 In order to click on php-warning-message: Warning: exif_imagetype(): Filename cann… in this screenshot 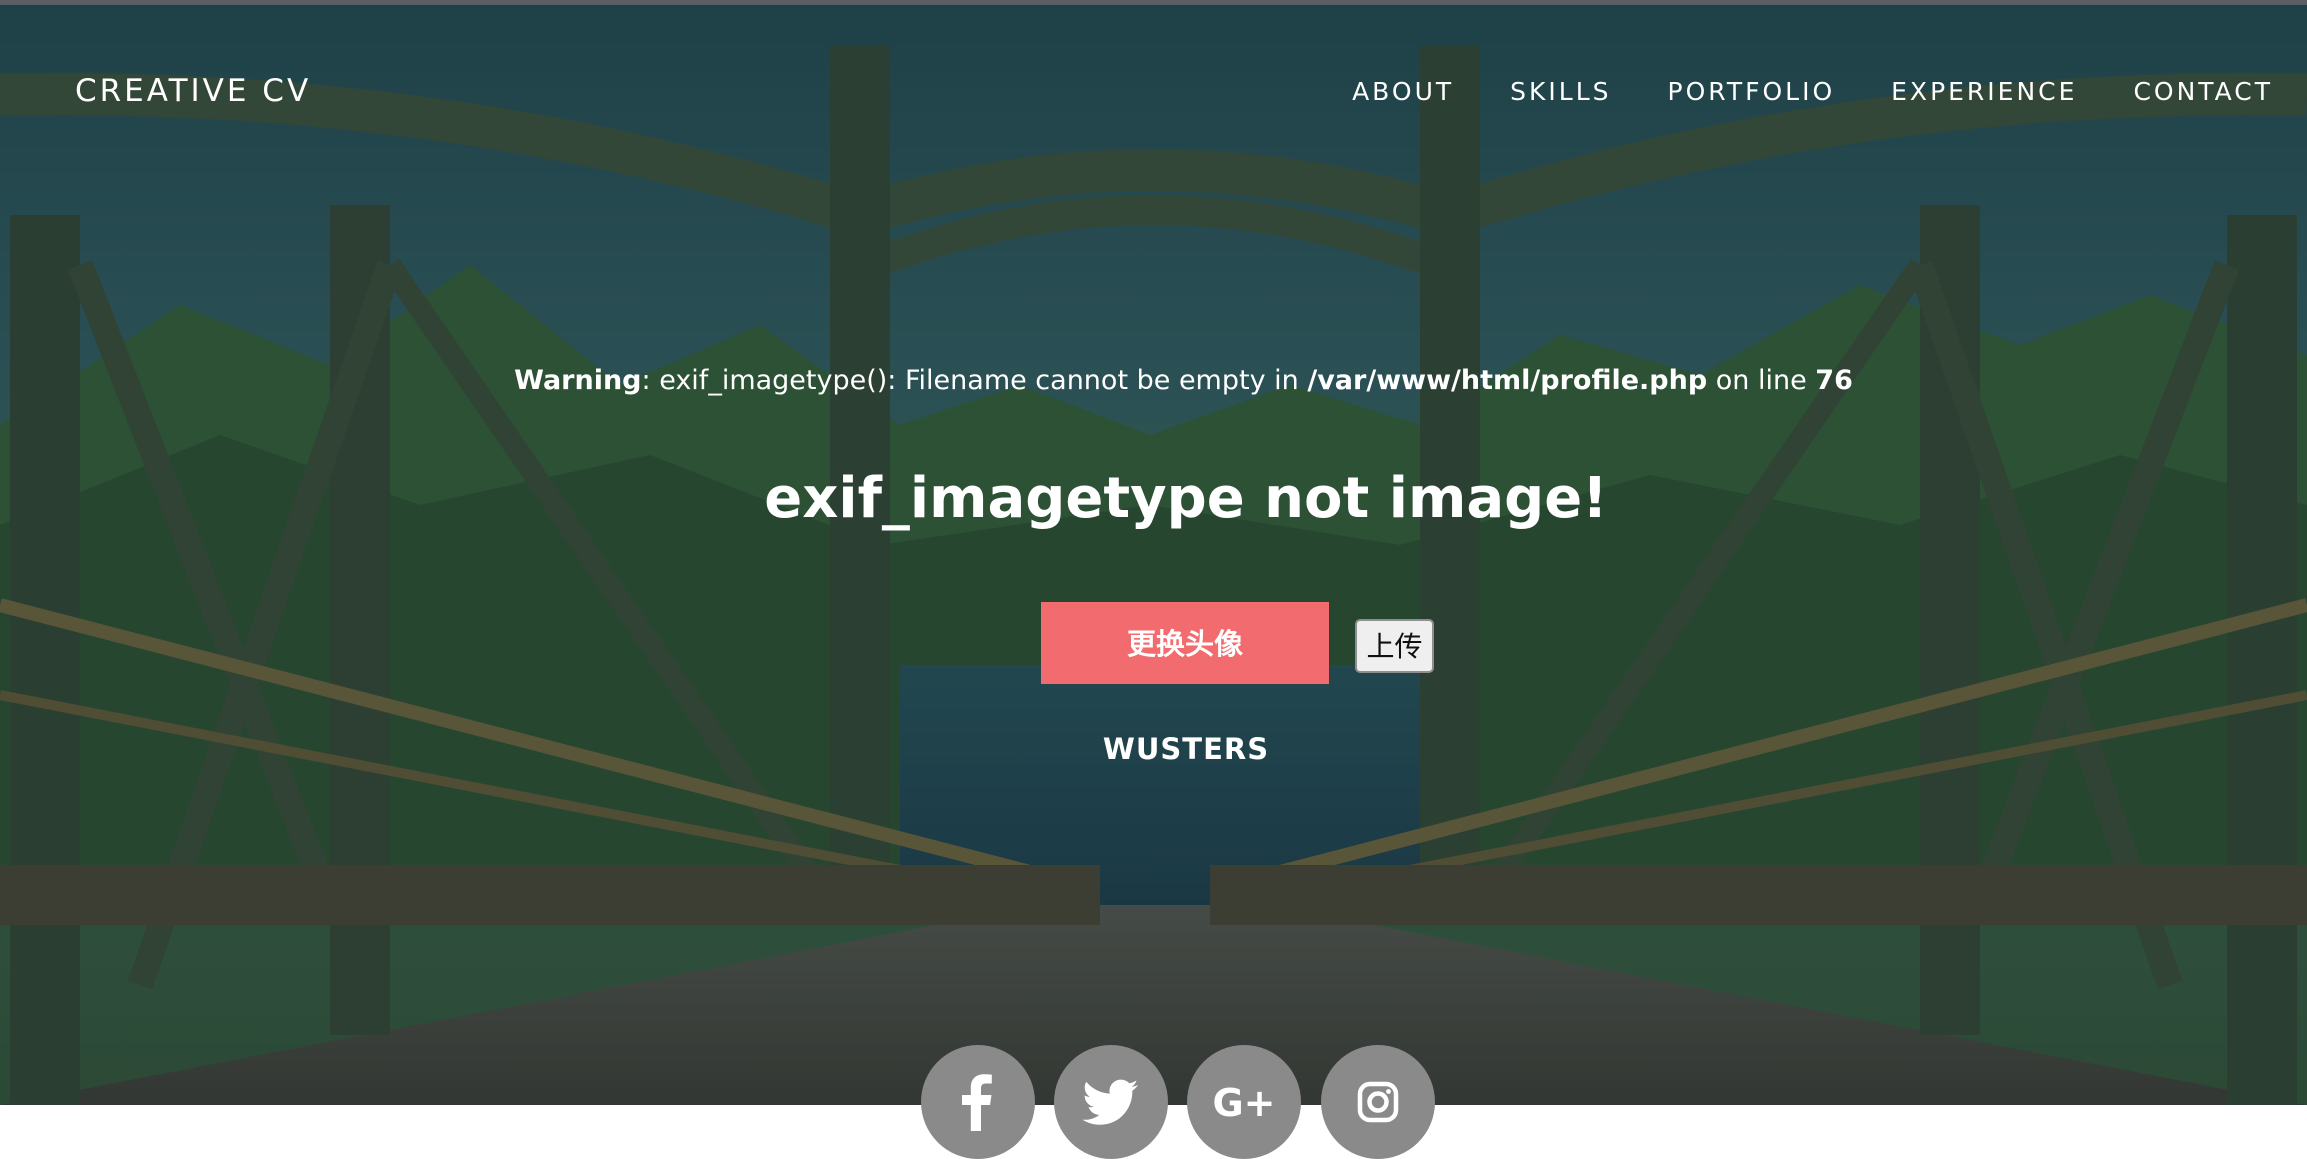, I will do `click(1153, 381)`.